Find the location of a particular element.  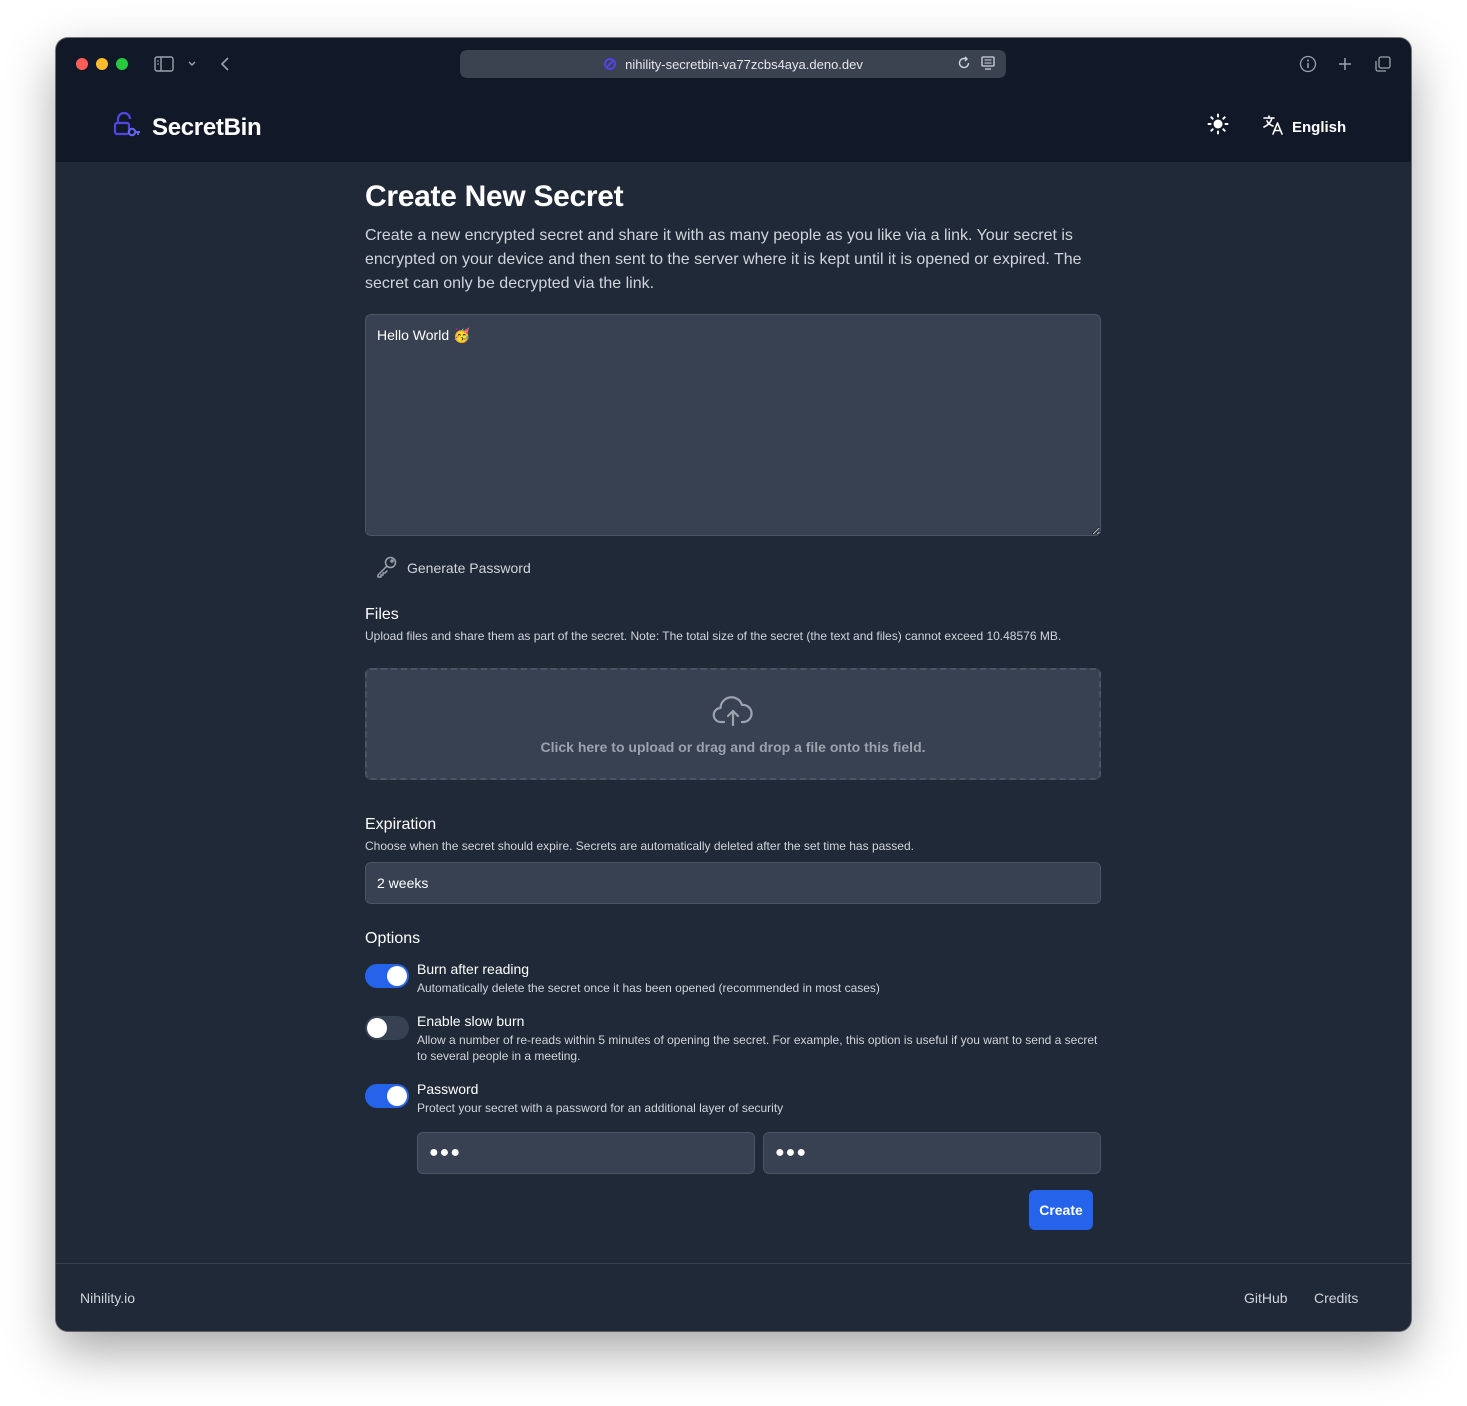

generate-password-label: Generate Password is located at coordinates (469, 567).